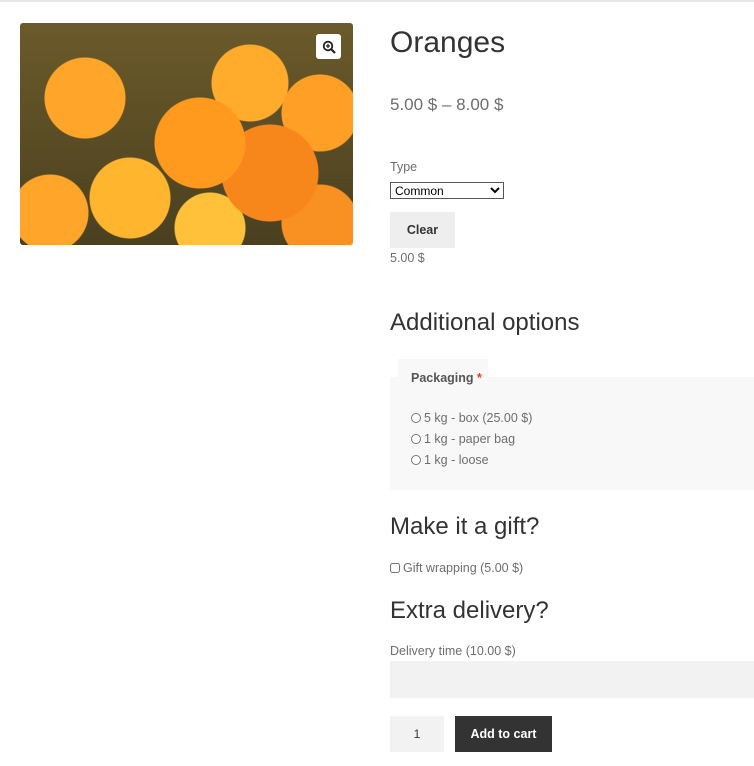  Describe the element at coordinates (503, 734) in the screenshot. I see `add-to-cart-button: Add to cart` at that location.